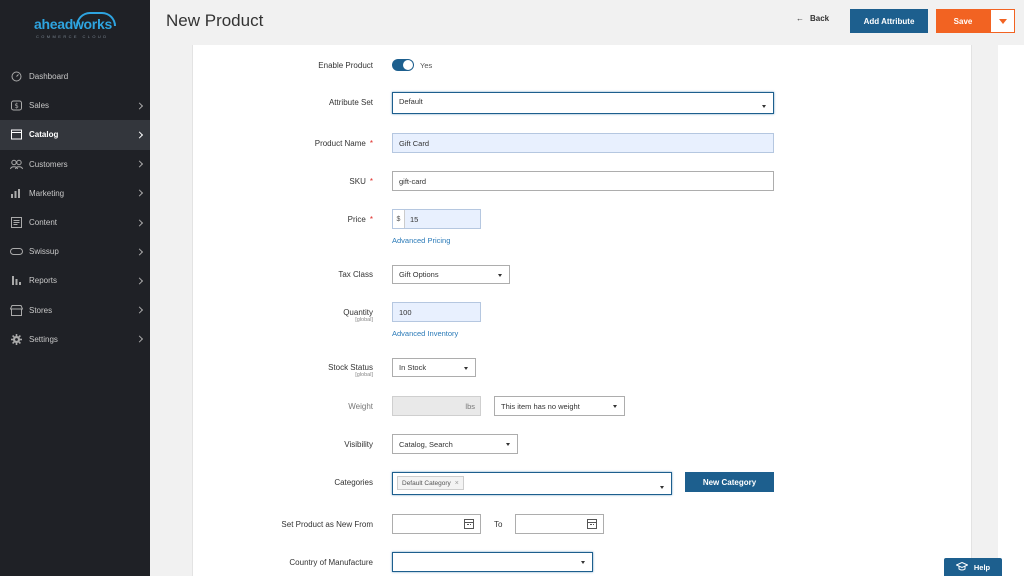  Describe the element at coordinates (436, 219) in the screenshot. I see `price-input: $ 15` at that location.